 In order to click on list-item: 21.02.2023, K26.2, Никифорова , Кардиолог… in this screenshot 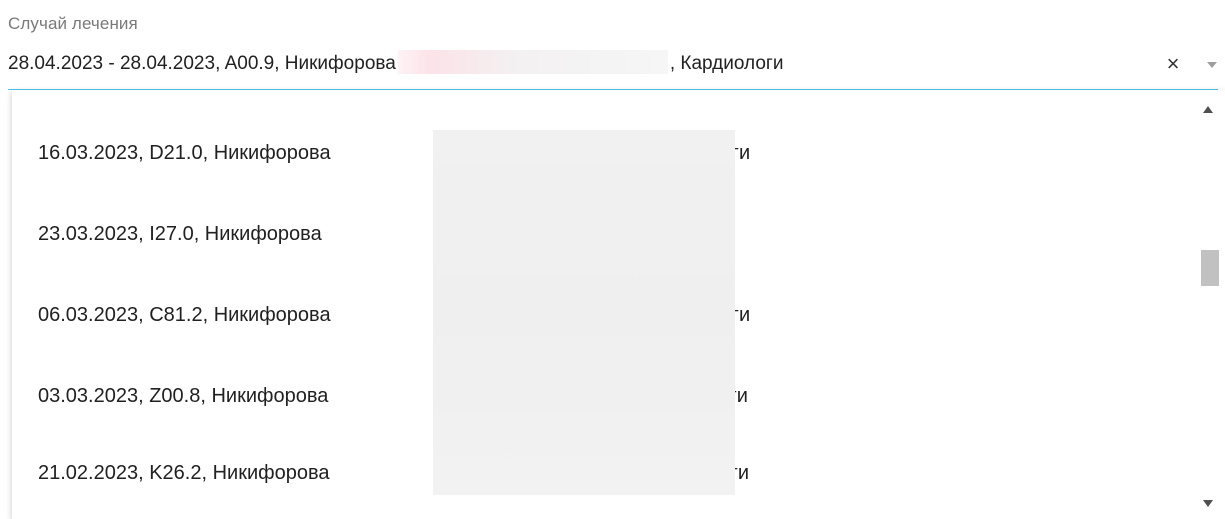, I will do `click(604, 473)`.